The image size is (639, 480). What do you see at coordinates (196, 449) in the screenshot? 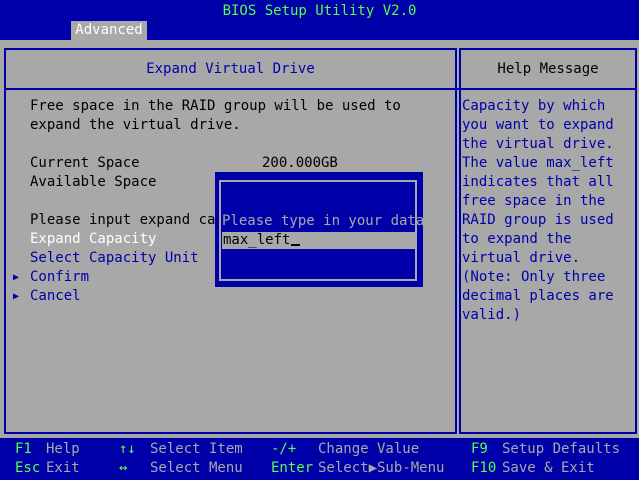
I see `key-up-down-action: Select Item` at bounding box center [196, 449].